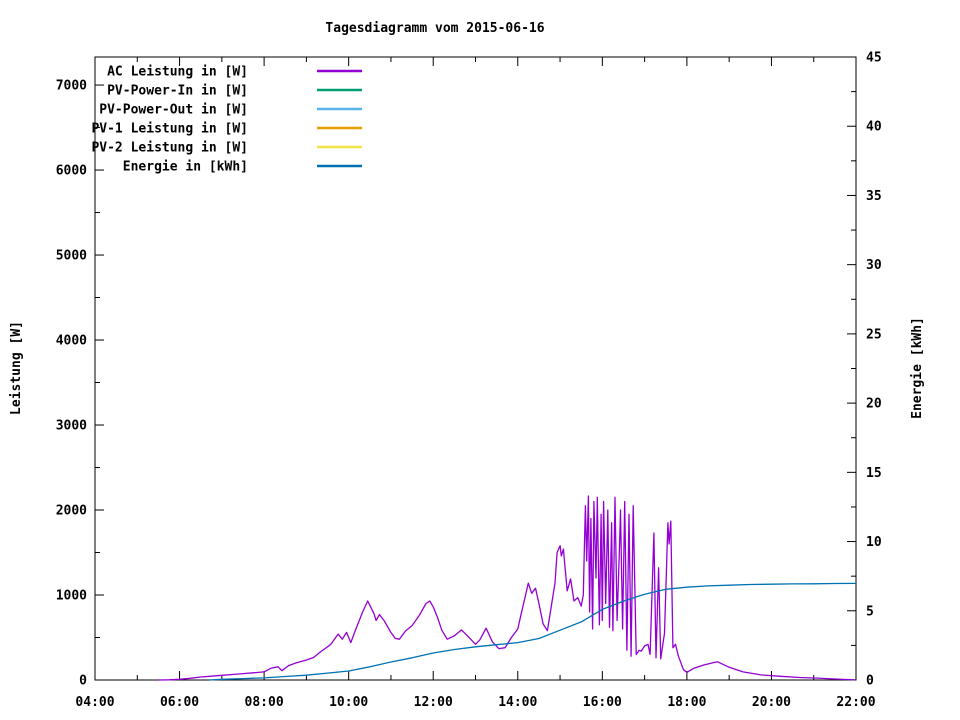 The width and height of the screenshot is (960, 720). I want to click on y2-tick-label: 40, so click(874, 127).